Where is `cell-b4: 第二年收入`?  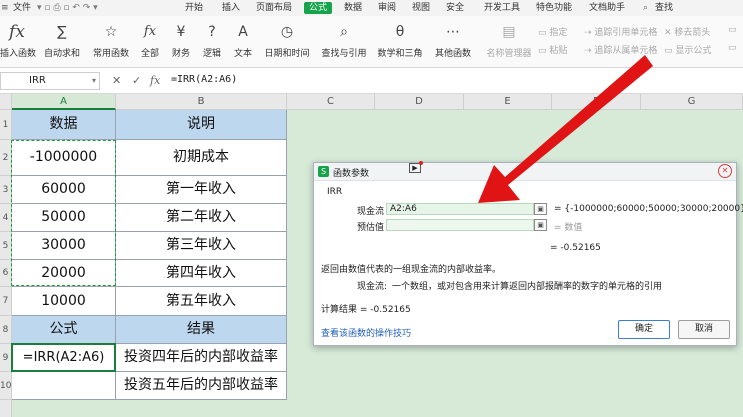
cell-b4: 第二年收入 is located at coordinates (201, 218).